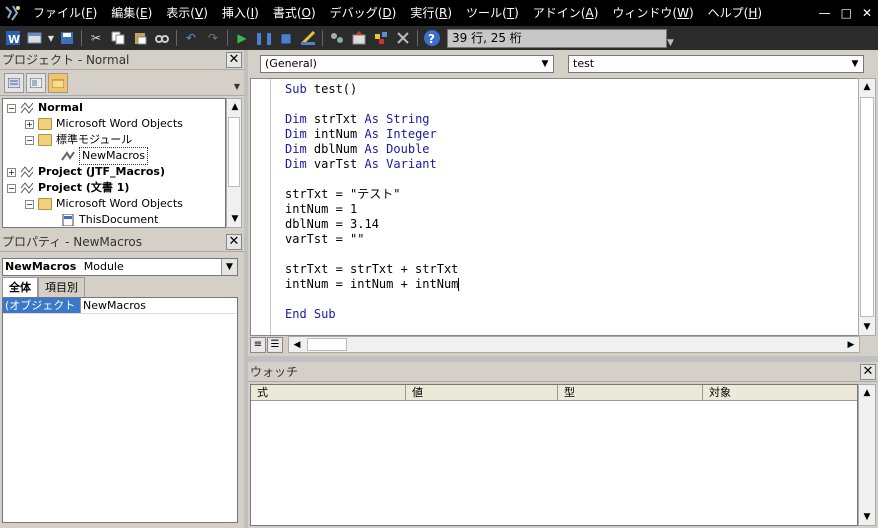 This screenshot has height=528, width=878. What do you see at coordinates (672, 38) in the screenshot?
I see `toolbar-options-icon: ▼` at bounding box center [672, 38].